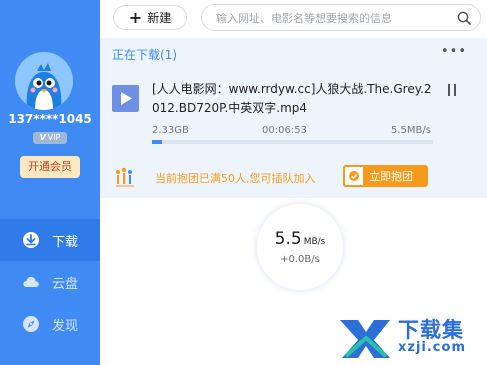 Image resolution: width=487 pixels, height=365 pixels. What do you see at coordinates (453, 91) in the screenshot?
I see `pause-icon` at bounding box center [453, 91].